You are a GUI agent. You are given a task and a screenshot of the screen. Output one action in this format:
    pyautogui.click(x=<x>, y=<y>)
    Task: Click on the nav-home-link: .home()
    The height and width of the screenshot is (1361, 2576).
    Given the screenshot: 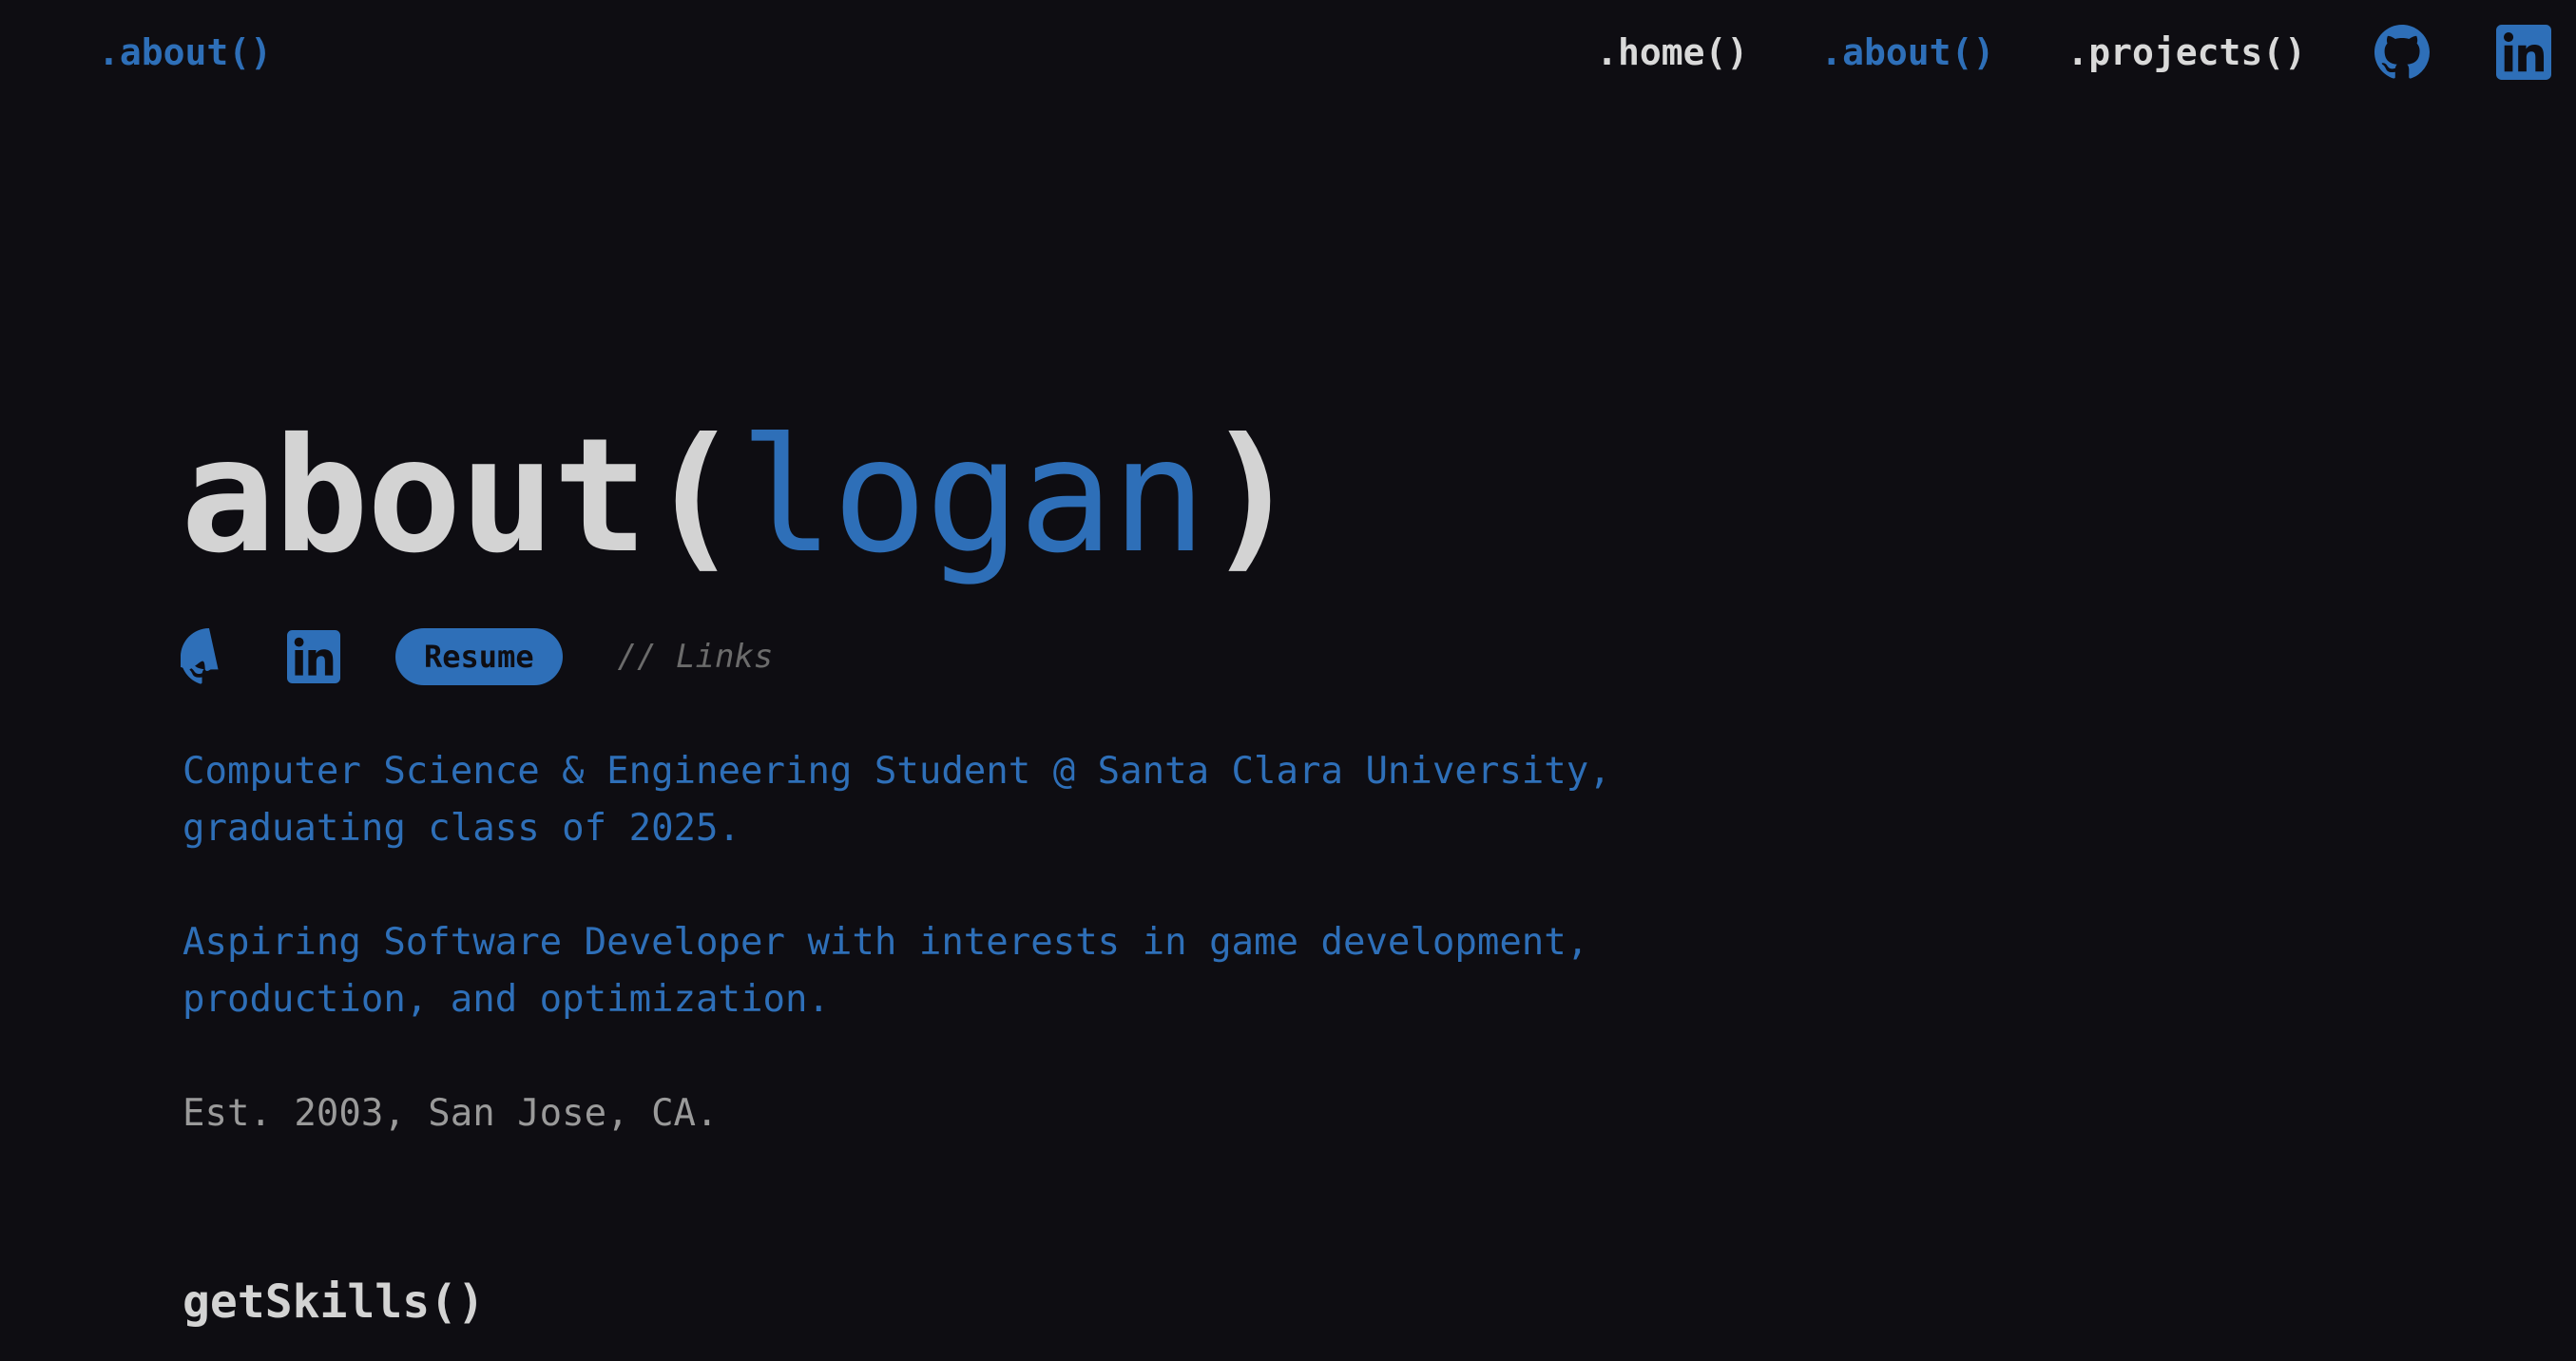 What is the action you would take?
    pyautogui.click(x=1672, y=52)
    